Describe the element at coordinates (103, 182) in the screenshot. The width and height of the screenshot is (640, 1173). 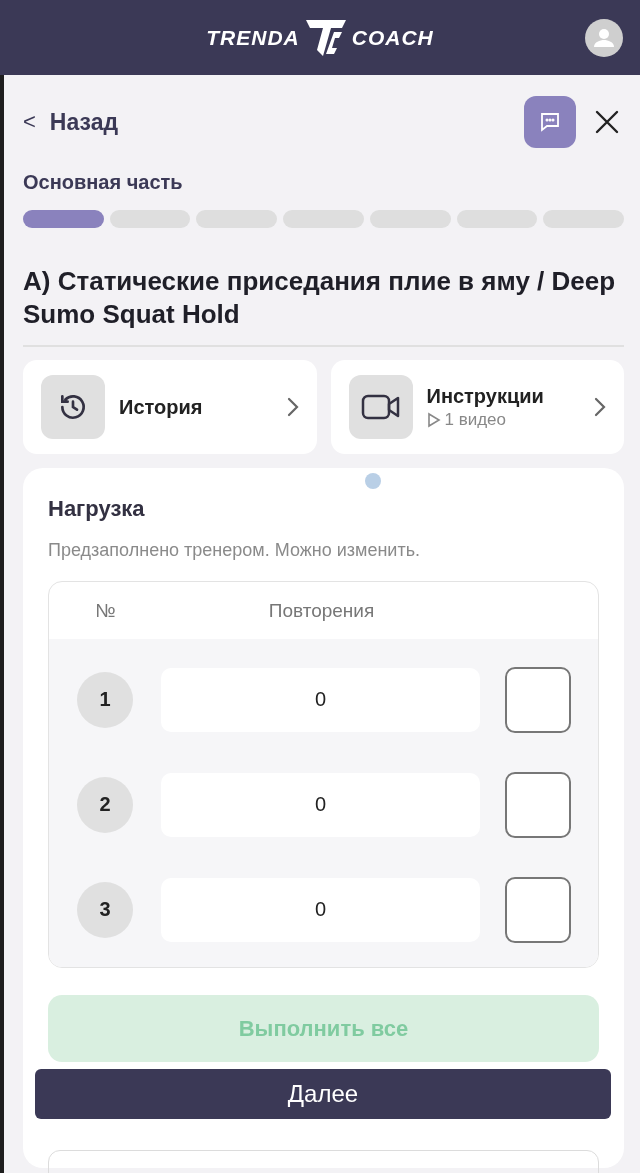
I see `section-title: Основная часть` at that location.